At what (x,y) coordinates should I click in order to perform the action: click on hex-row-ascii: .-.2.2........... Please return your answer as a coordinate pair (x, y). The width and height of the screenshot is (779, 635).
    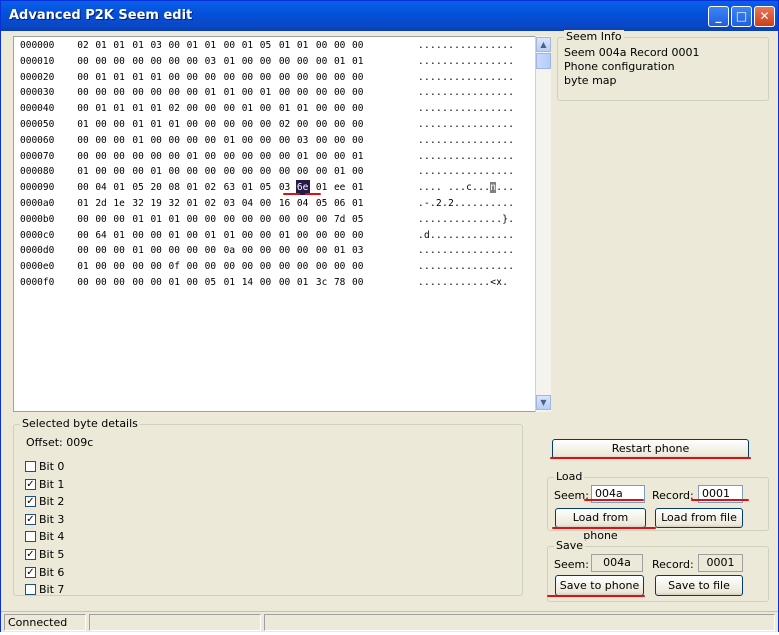
    Looking at the image, I should click on (466, 203).